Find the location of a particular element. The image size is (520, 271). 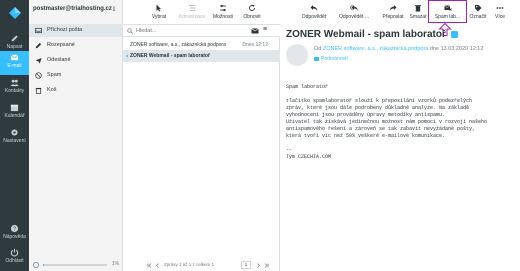

forward-button: Přeposlat is located at coordinates (393, 13).